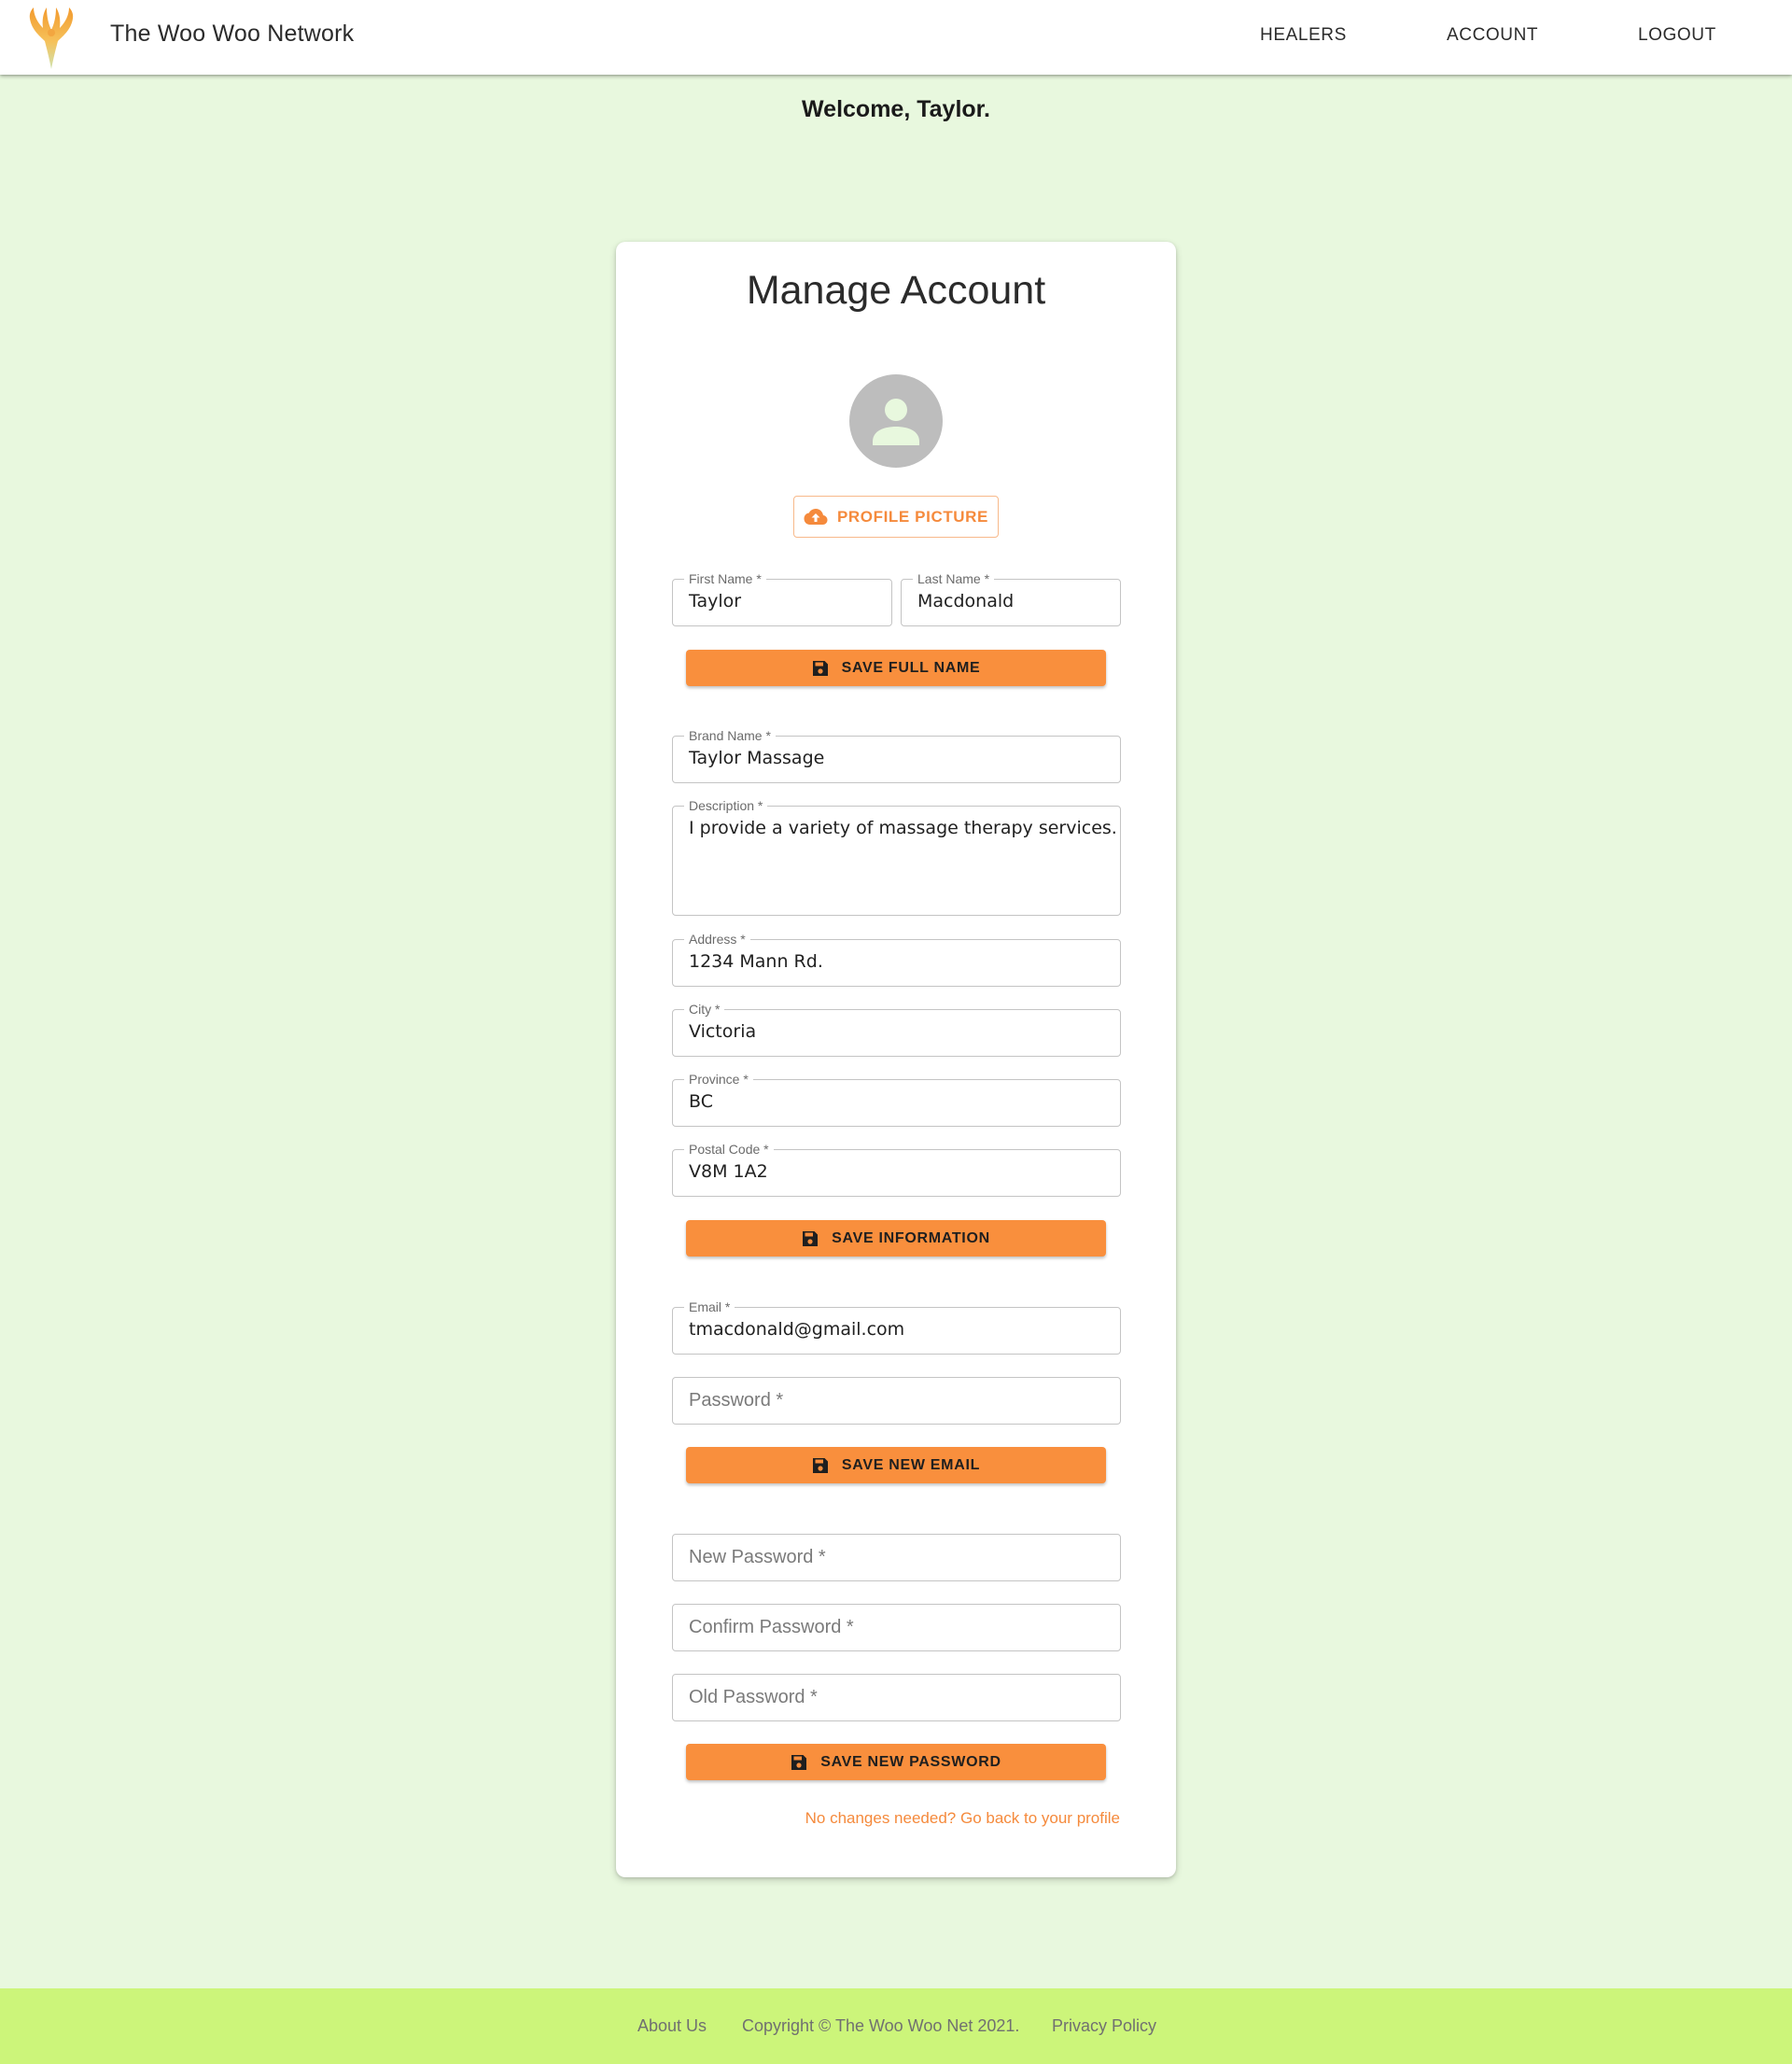  I want to click on nav-logout: LOGOUT, so click(1677, 35).